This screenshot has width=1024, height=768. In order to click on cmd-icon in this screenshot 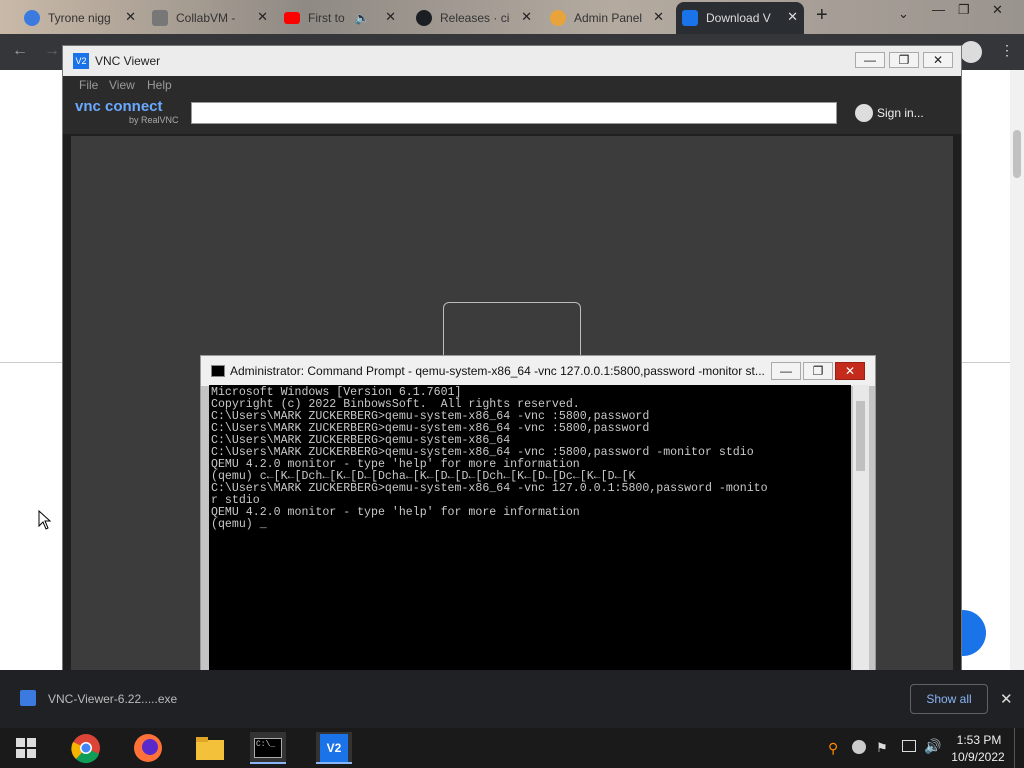, I will do `click(218, 371)`.